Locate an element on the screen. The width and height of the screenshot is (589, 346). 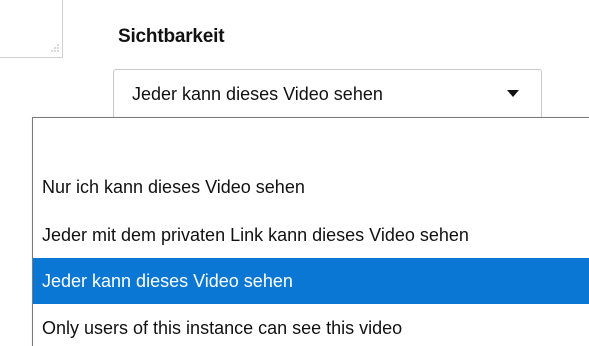
visibility-select: Jeder kann dieses Video sehen is located at coordinates (327, 94).